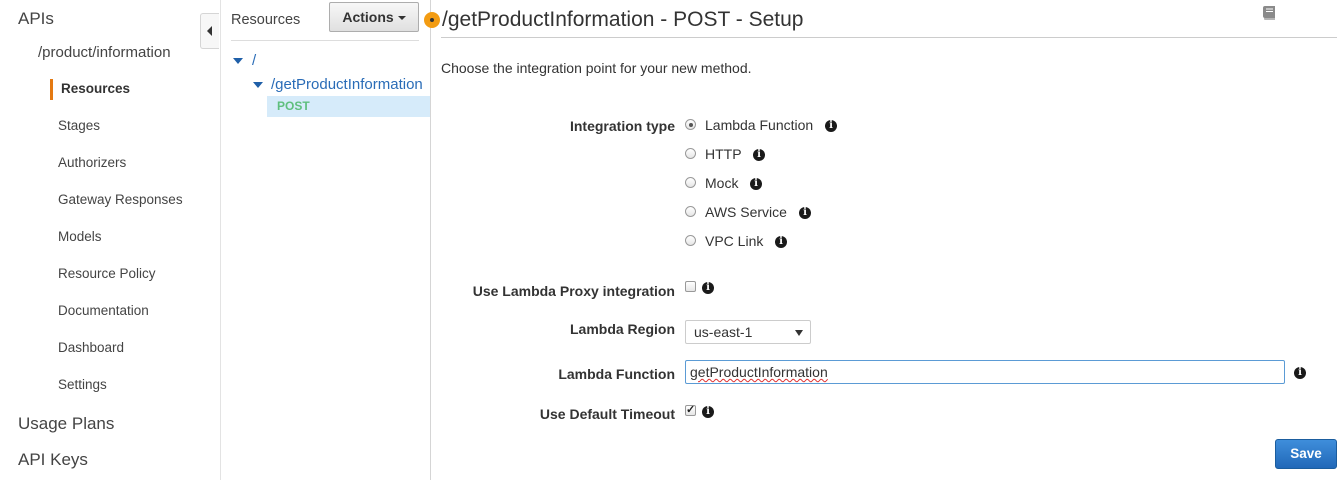  What do you see at coordinates (690, 124) in the screenshot?
I see `radio-lambda-function` at bounding box center [690, 124].